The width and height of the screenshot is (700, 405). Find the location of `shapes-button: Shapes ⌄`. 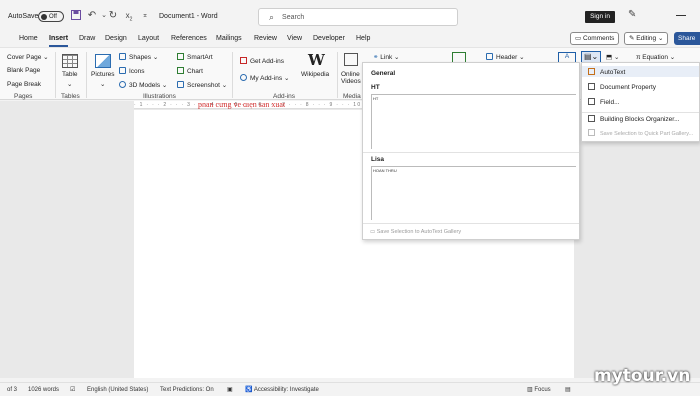

shapes-button: Shapes ⌄ is located at coordinates (138, 57).